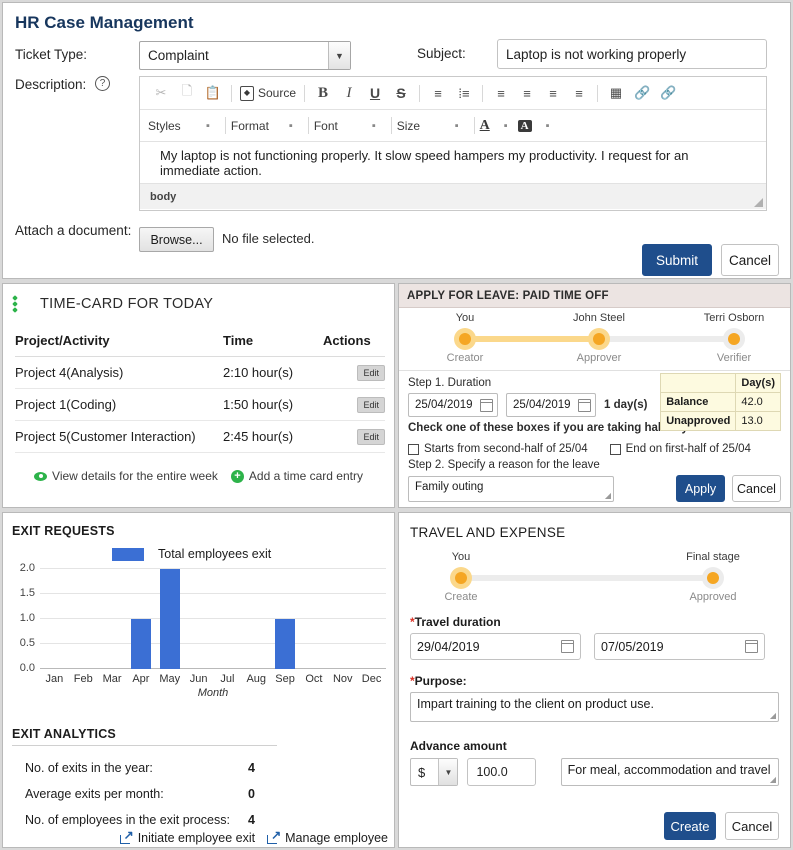 The width and height of the screenshot is (793, 850). What do you see at coordinates (161, 93) in the screenshot?
I see `cut-icon: ✂` at bounding box center [161, 93].